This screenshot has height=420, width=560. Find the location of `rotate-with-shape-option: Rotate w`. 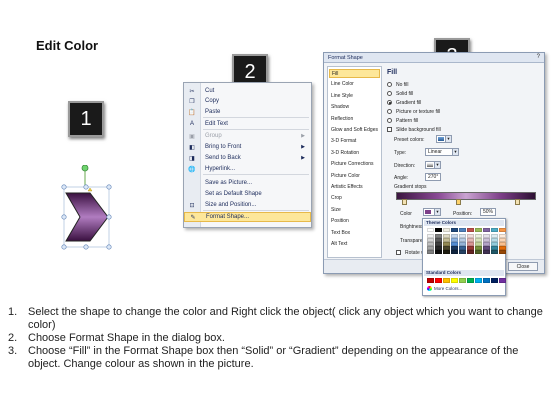

rotate-with-shape-option: Rotate w is located at coordinates (410, 252).